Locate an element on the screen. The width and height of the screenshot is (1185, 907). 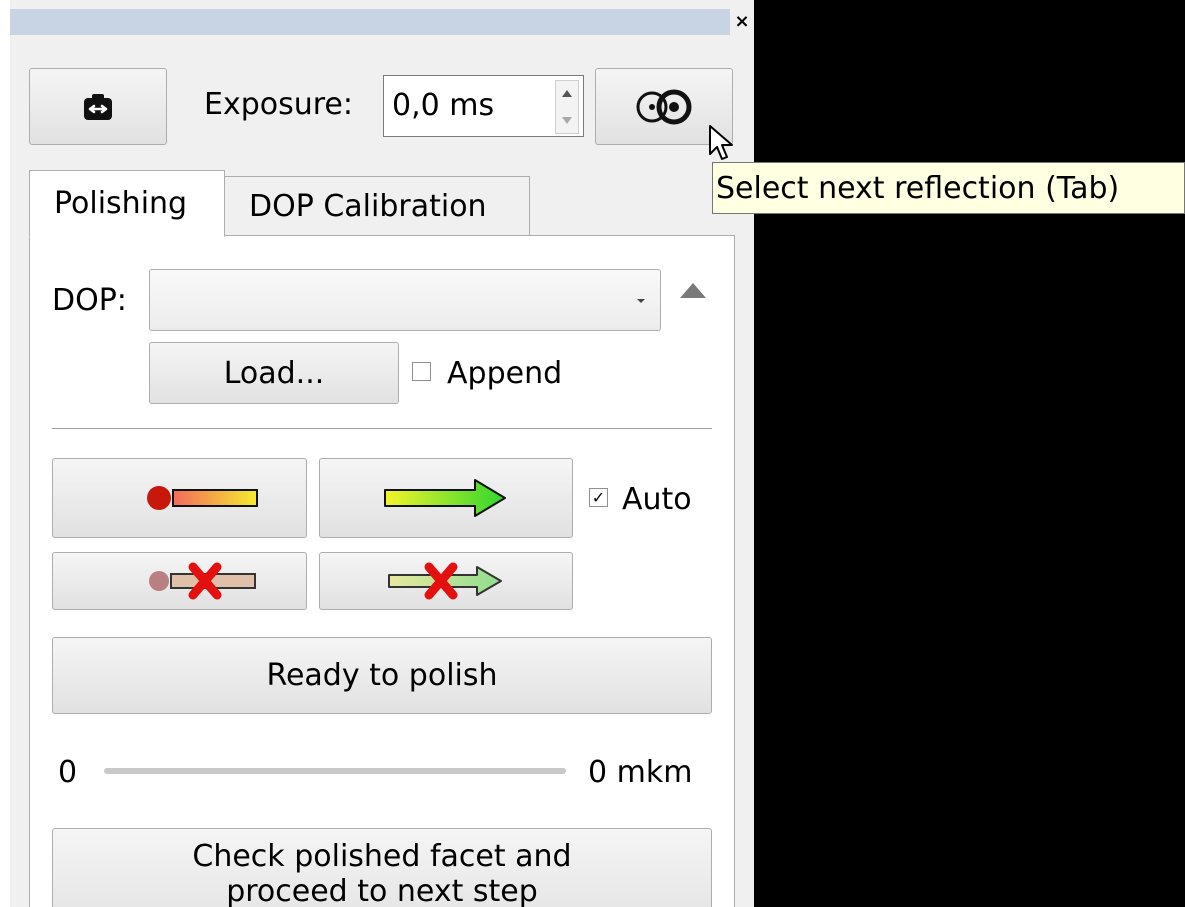
exposure-spinbox: 0,0 ms is located at coordinates (483, 106).